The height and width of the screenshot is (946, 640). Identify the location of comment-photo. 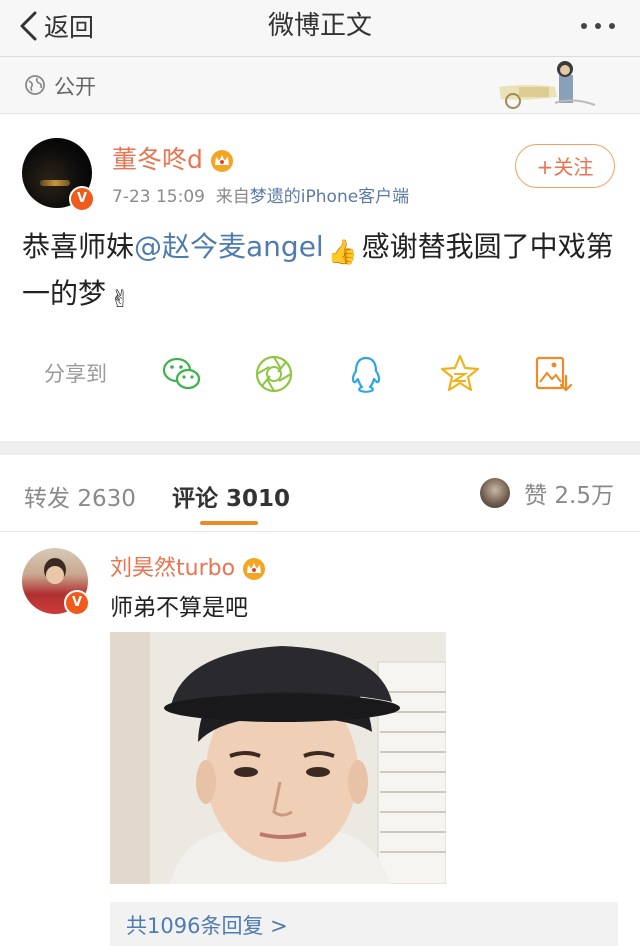
(278, 758).